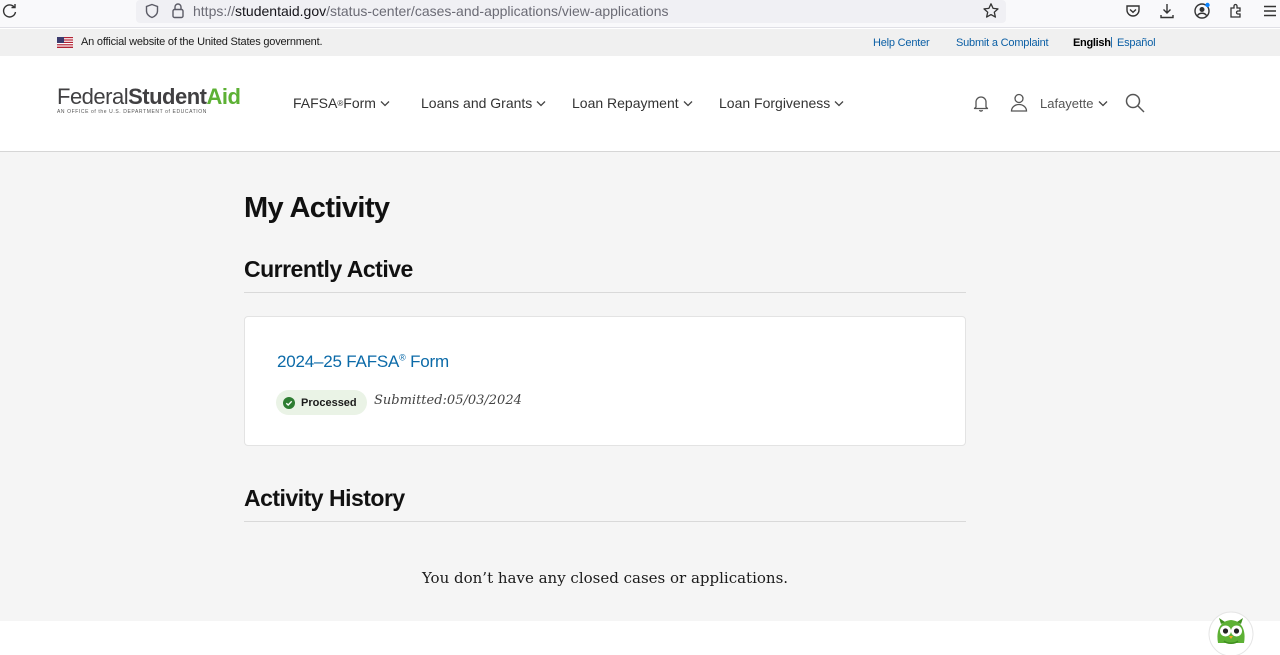 The width and height of the screenshot is (1280, 655). I want to click on page-title: My Activity, so click(317, 208).